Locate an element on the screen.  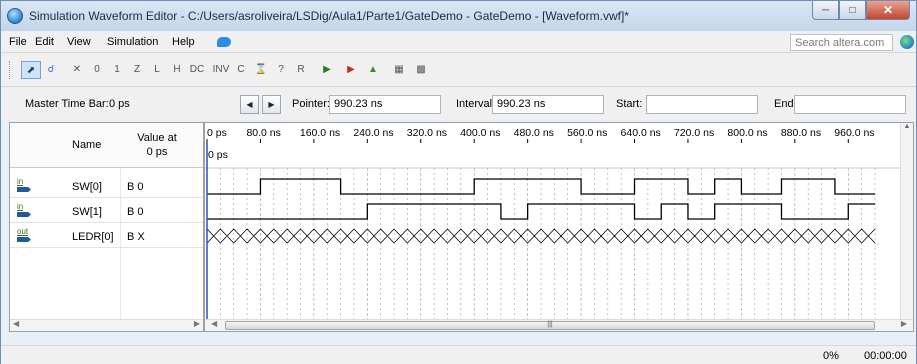
signal-name: SW[1] is located at coordinates (87, 212).